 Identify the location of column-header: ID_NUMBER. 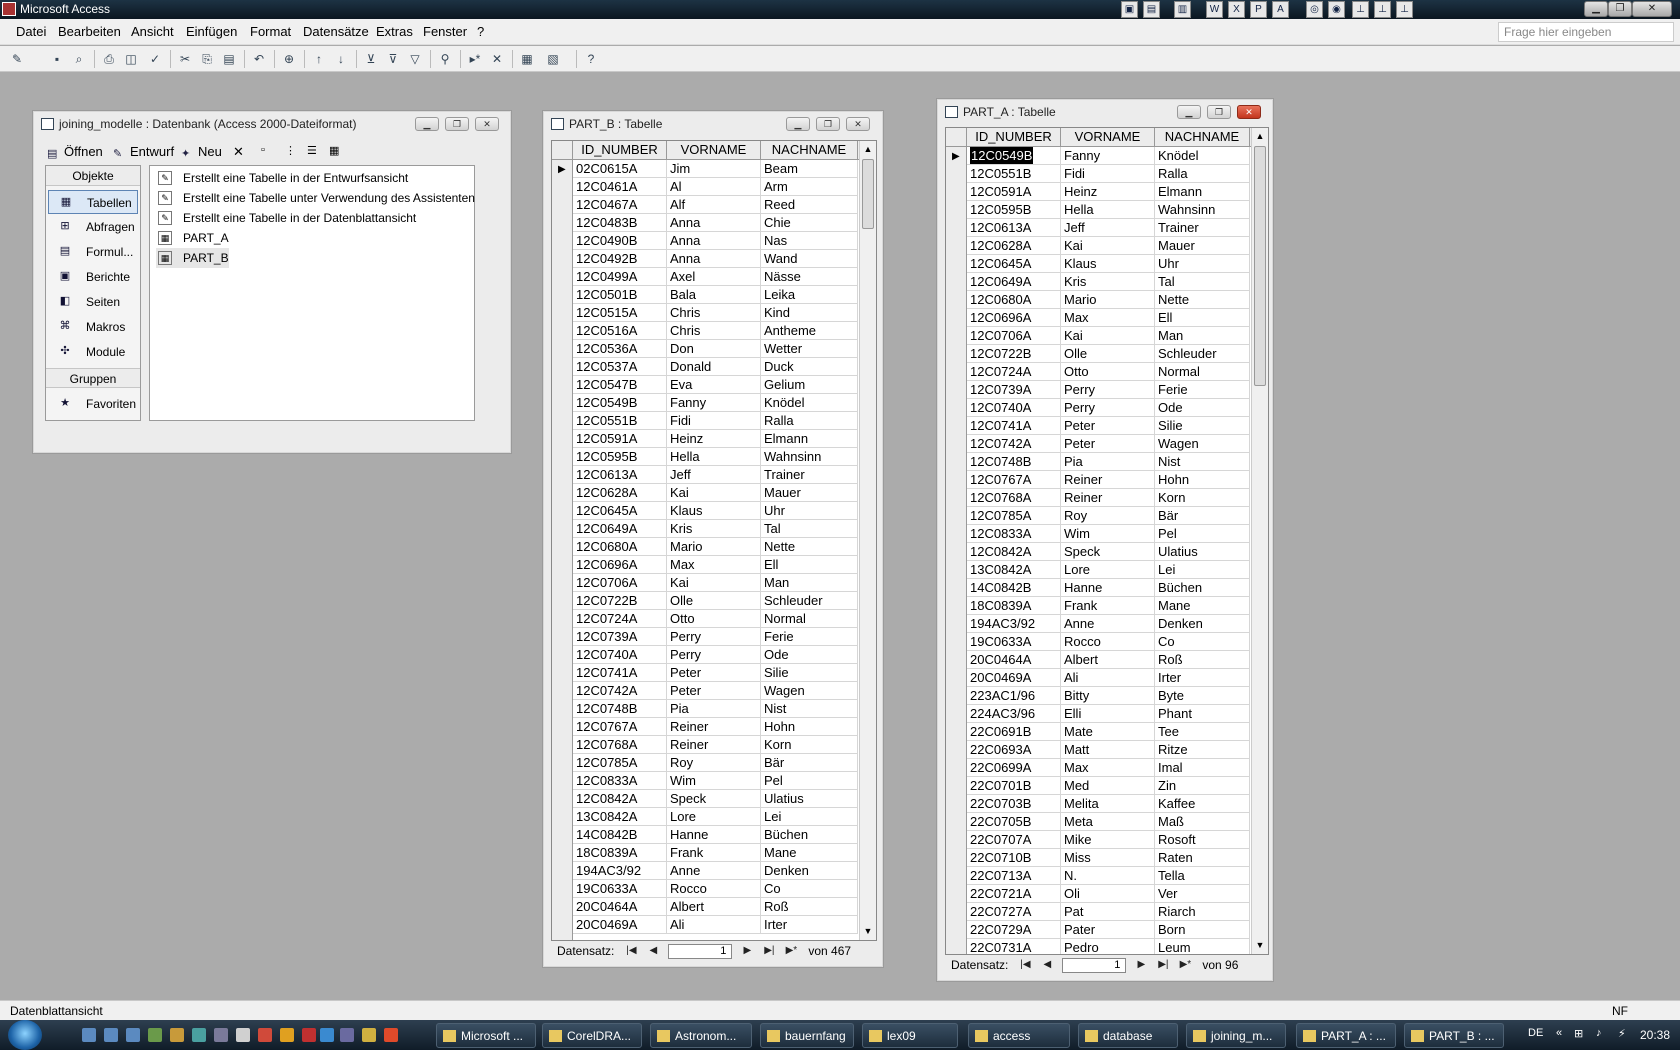
(620, 150).